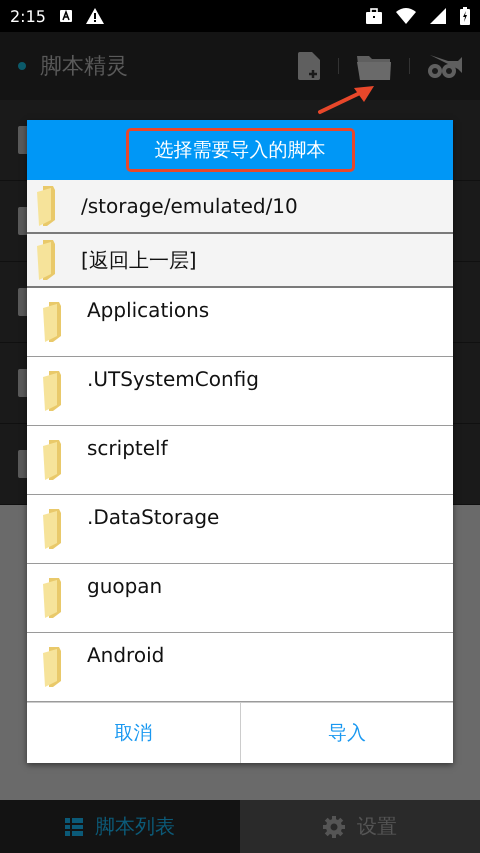 This screenshot has width=480, height=853. I want to click on path-row: [返回上一层], so click(240, 261).